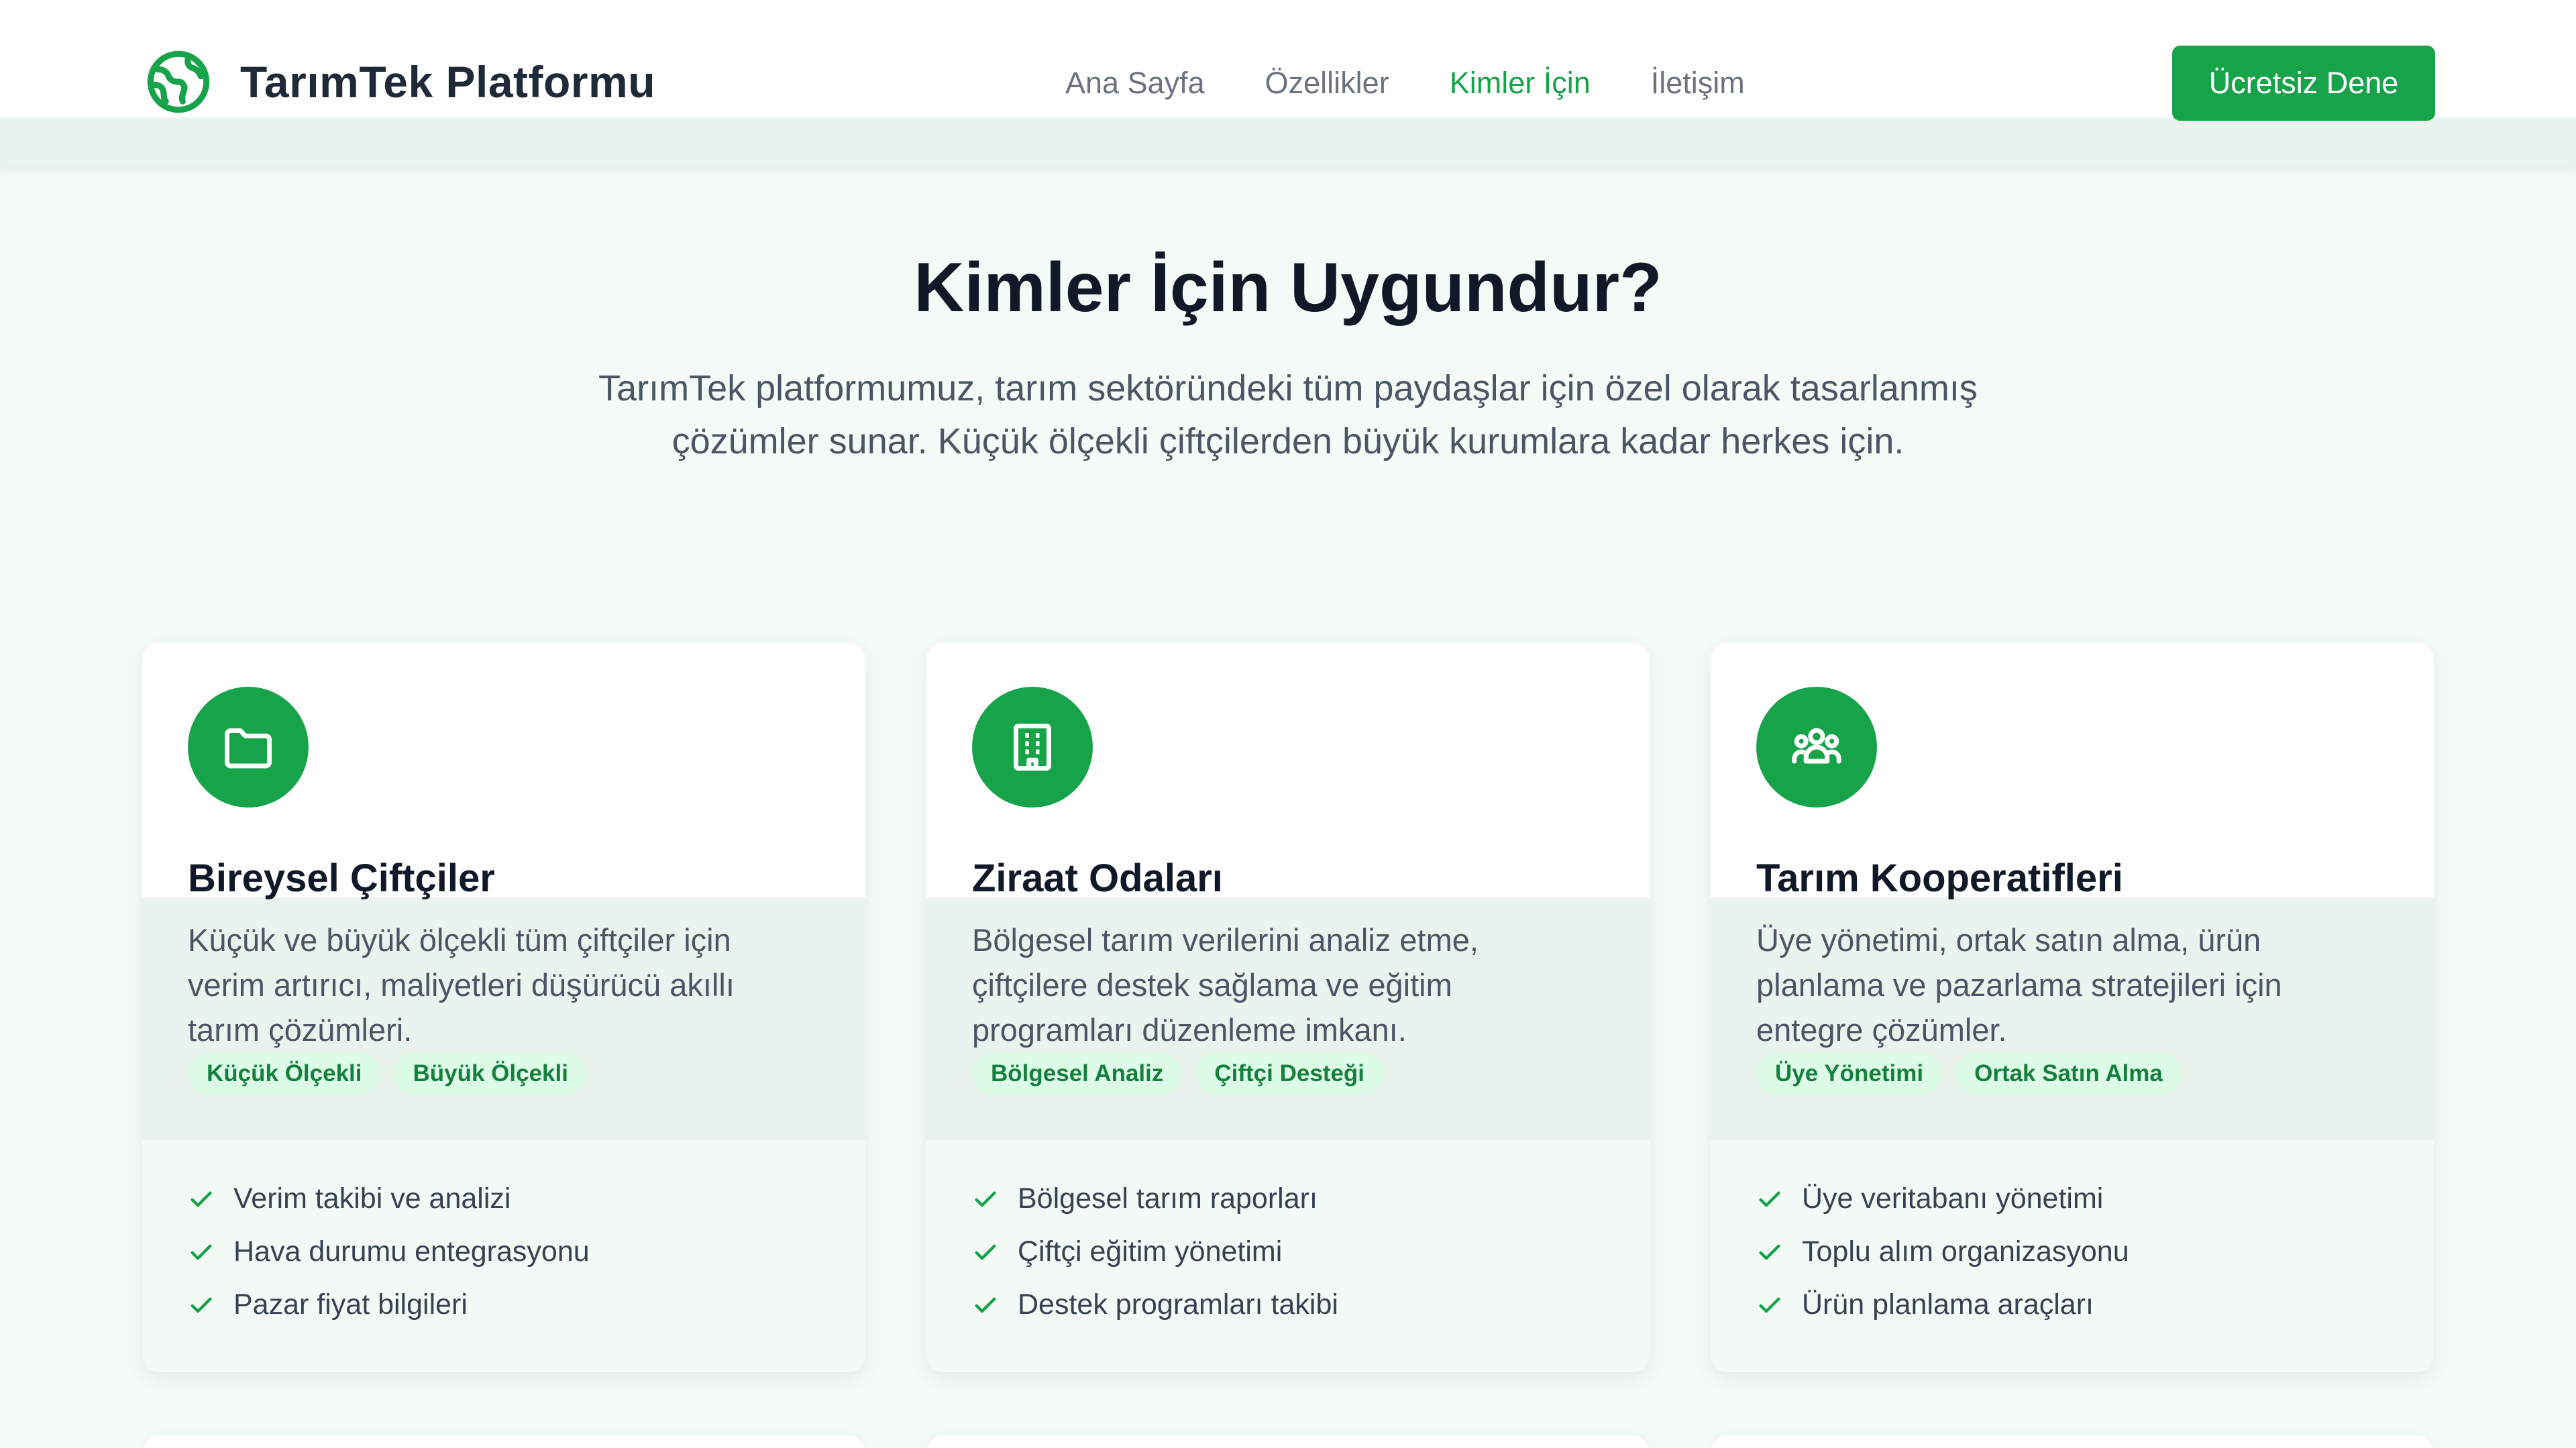  What do you see at coordinates (1097, 878) in the screenshot?
I see `card-title: Ziraat Odaları` at bounding box center [1097, 878].